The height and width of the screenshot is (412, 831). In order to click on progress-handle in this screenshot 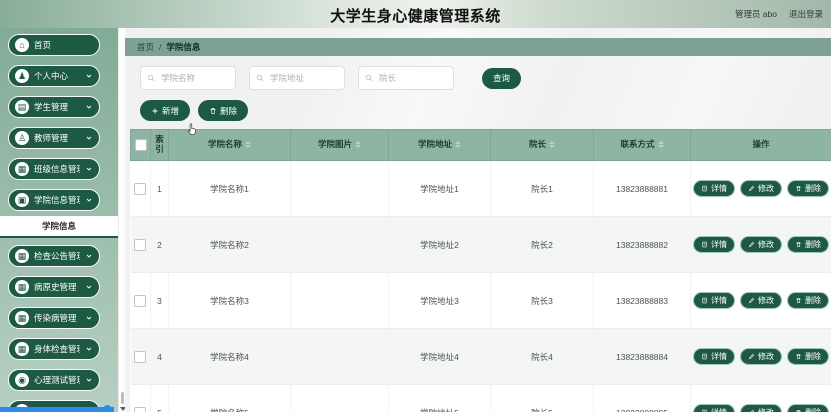, I will do `click(107, 408)`.